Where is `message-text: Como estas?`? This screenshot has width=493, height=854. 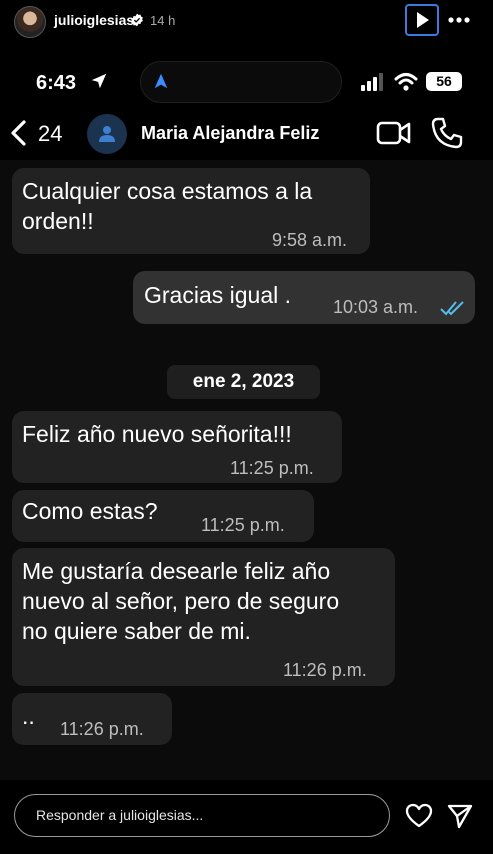 message-text: Como estas? is located at coordinates (90, 511).